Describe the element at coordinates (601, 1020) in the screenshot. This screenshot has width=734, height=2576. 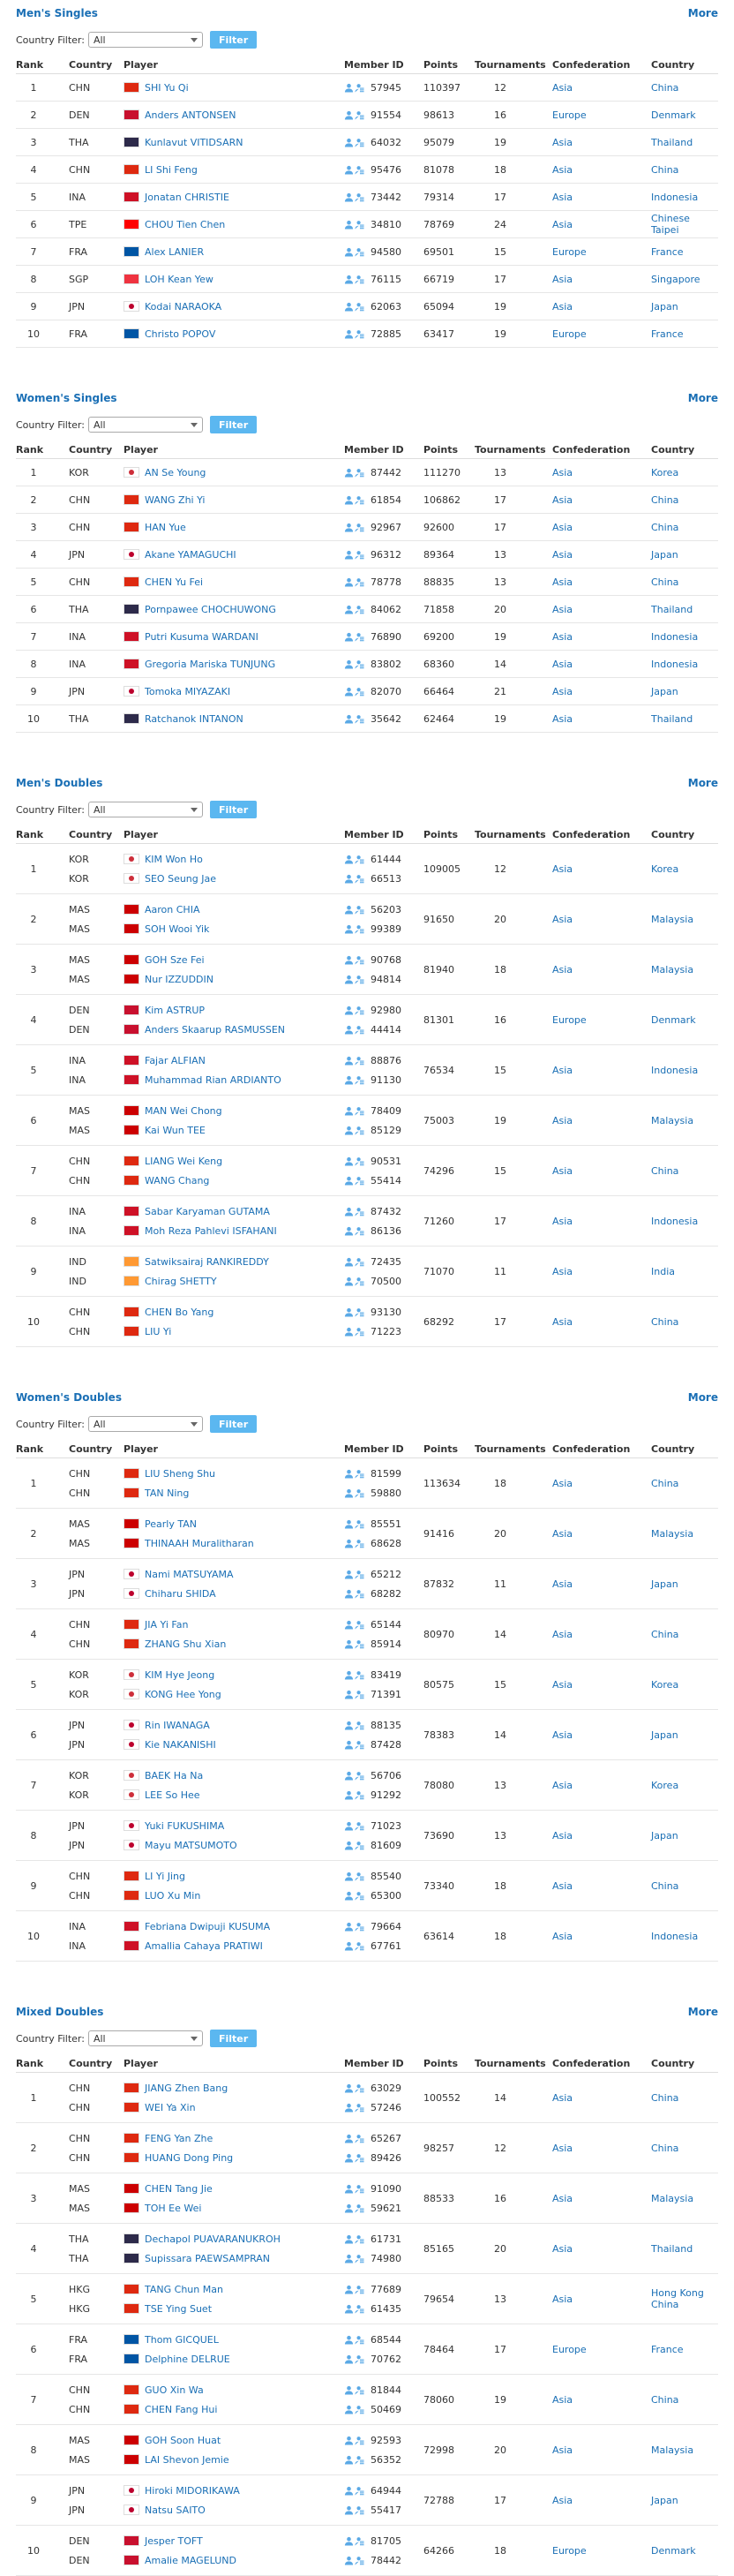
I see `confederation-link: Europe` at that location.